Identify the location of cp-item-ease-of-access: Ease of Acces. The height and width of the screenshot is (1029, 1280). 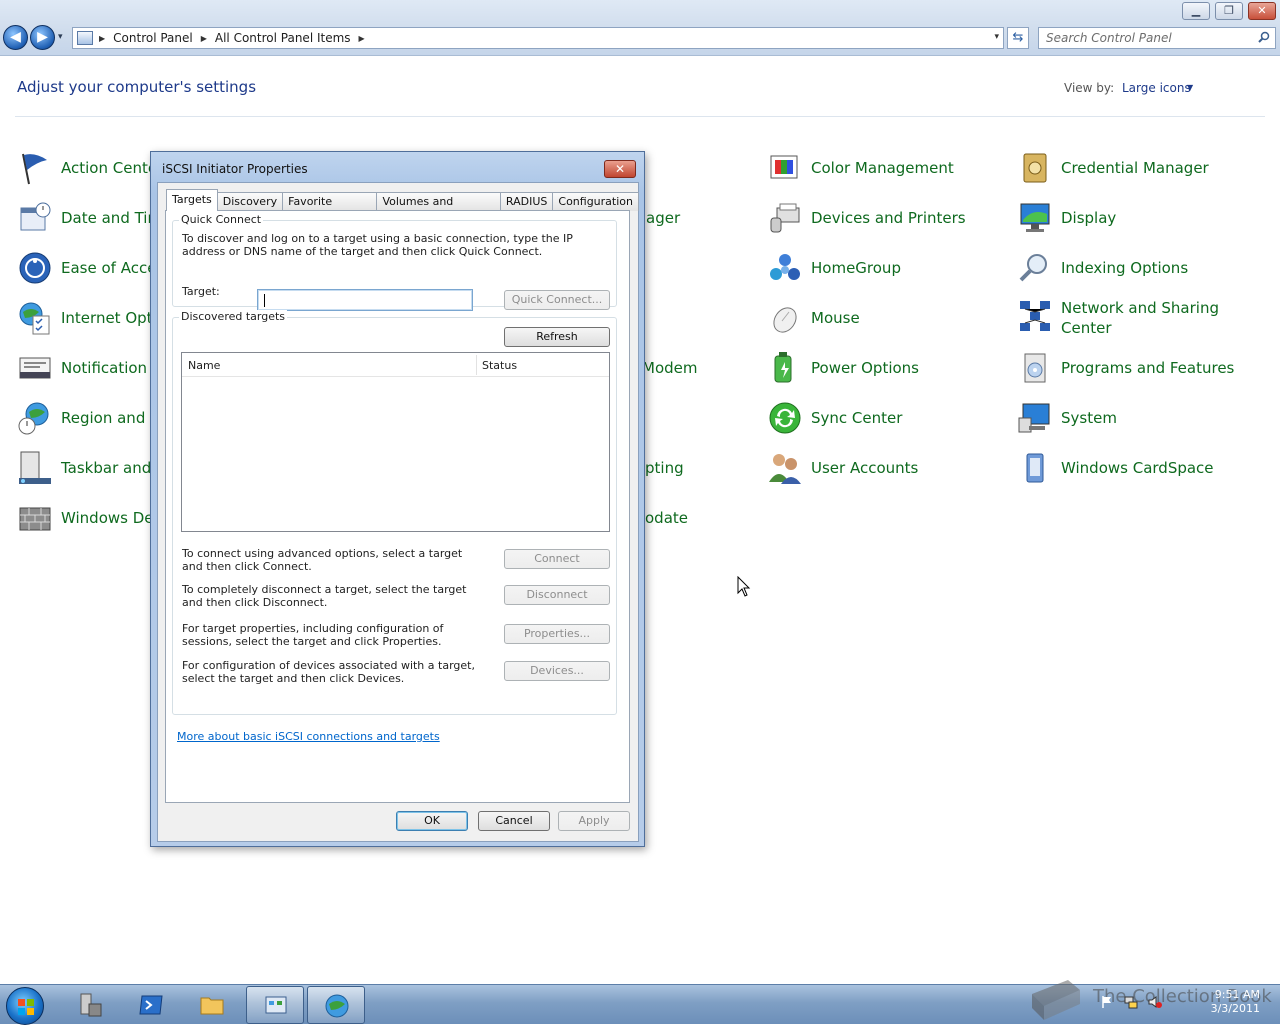
(90, 268).